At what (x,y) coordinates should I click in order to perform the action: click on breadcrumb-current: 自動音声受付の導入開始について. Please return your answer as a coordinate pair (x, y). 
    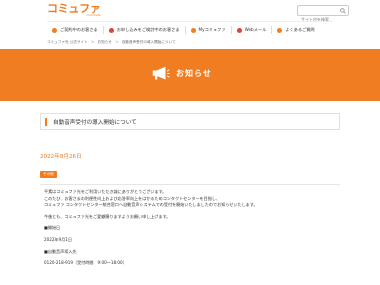
    Looking at the image, I should click on (148, 42).